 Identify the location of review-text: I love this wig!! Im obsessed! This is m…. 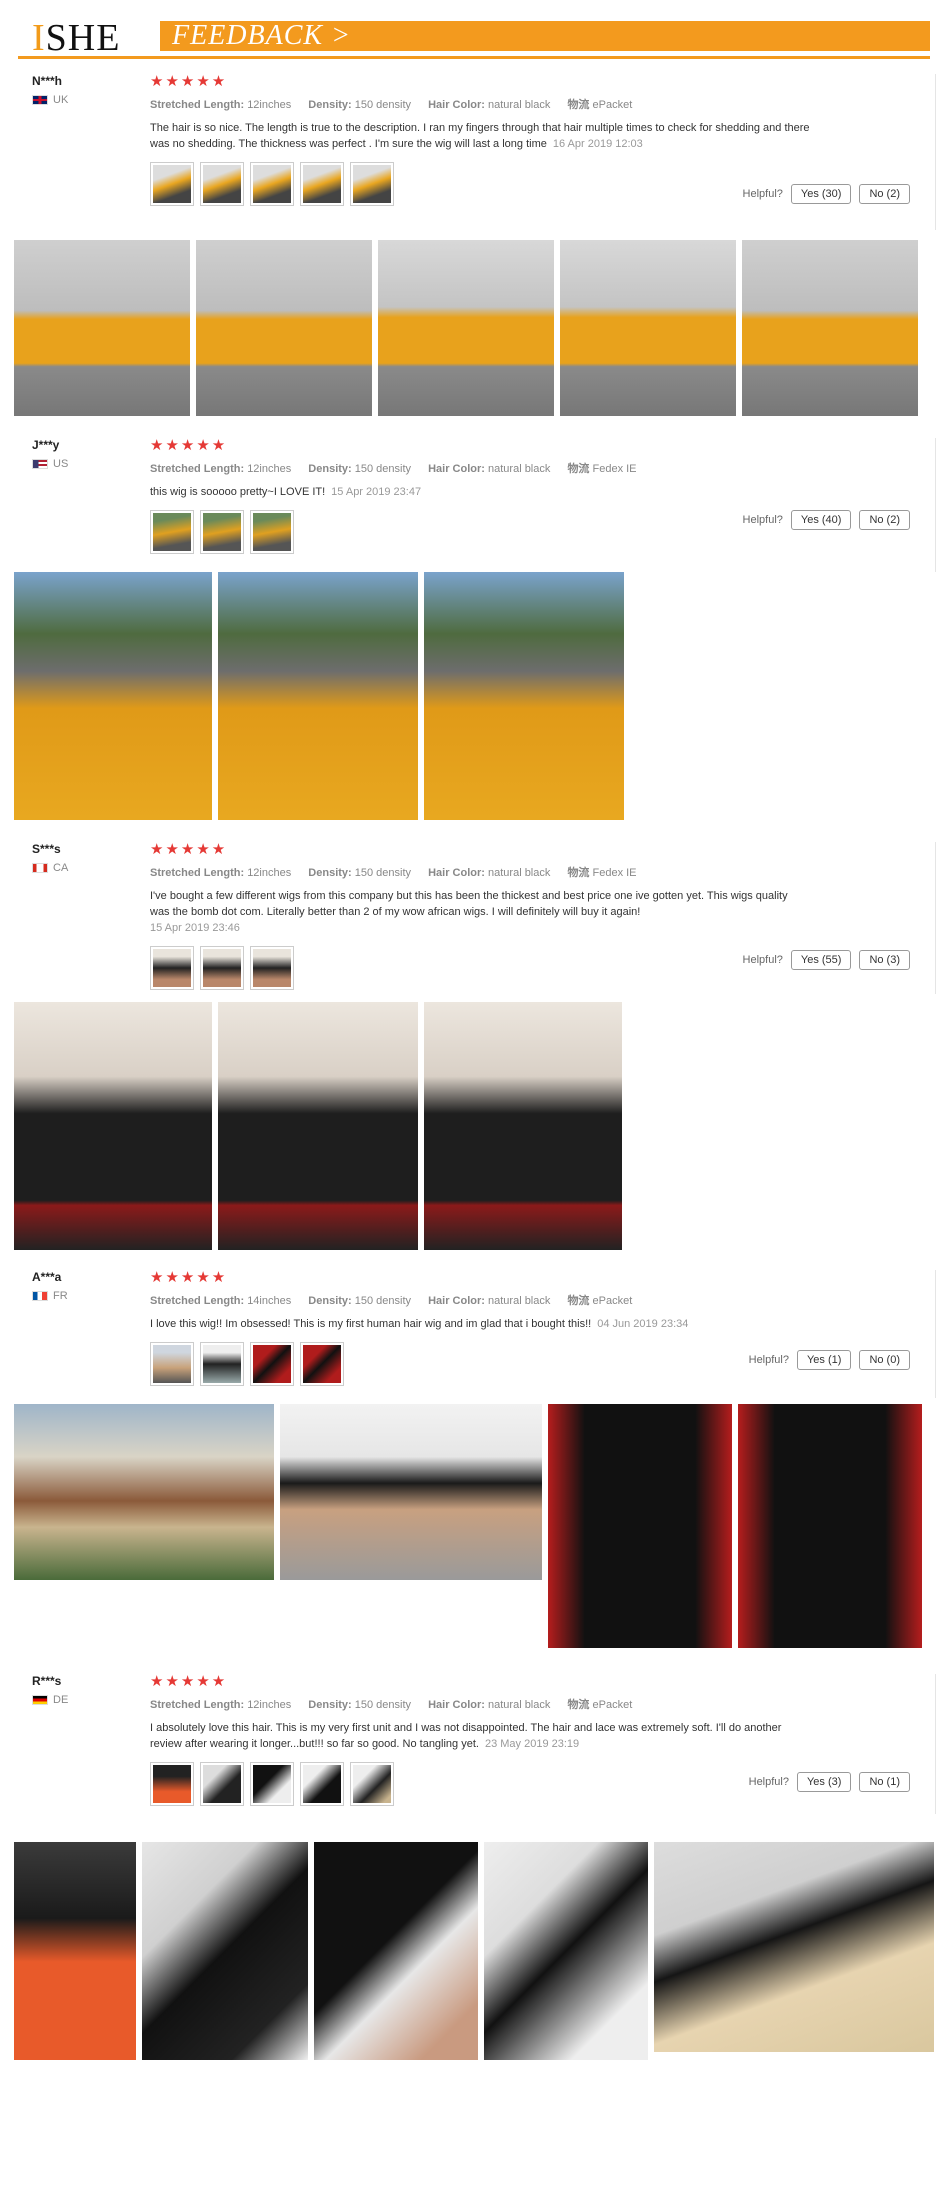
(419, 1324).